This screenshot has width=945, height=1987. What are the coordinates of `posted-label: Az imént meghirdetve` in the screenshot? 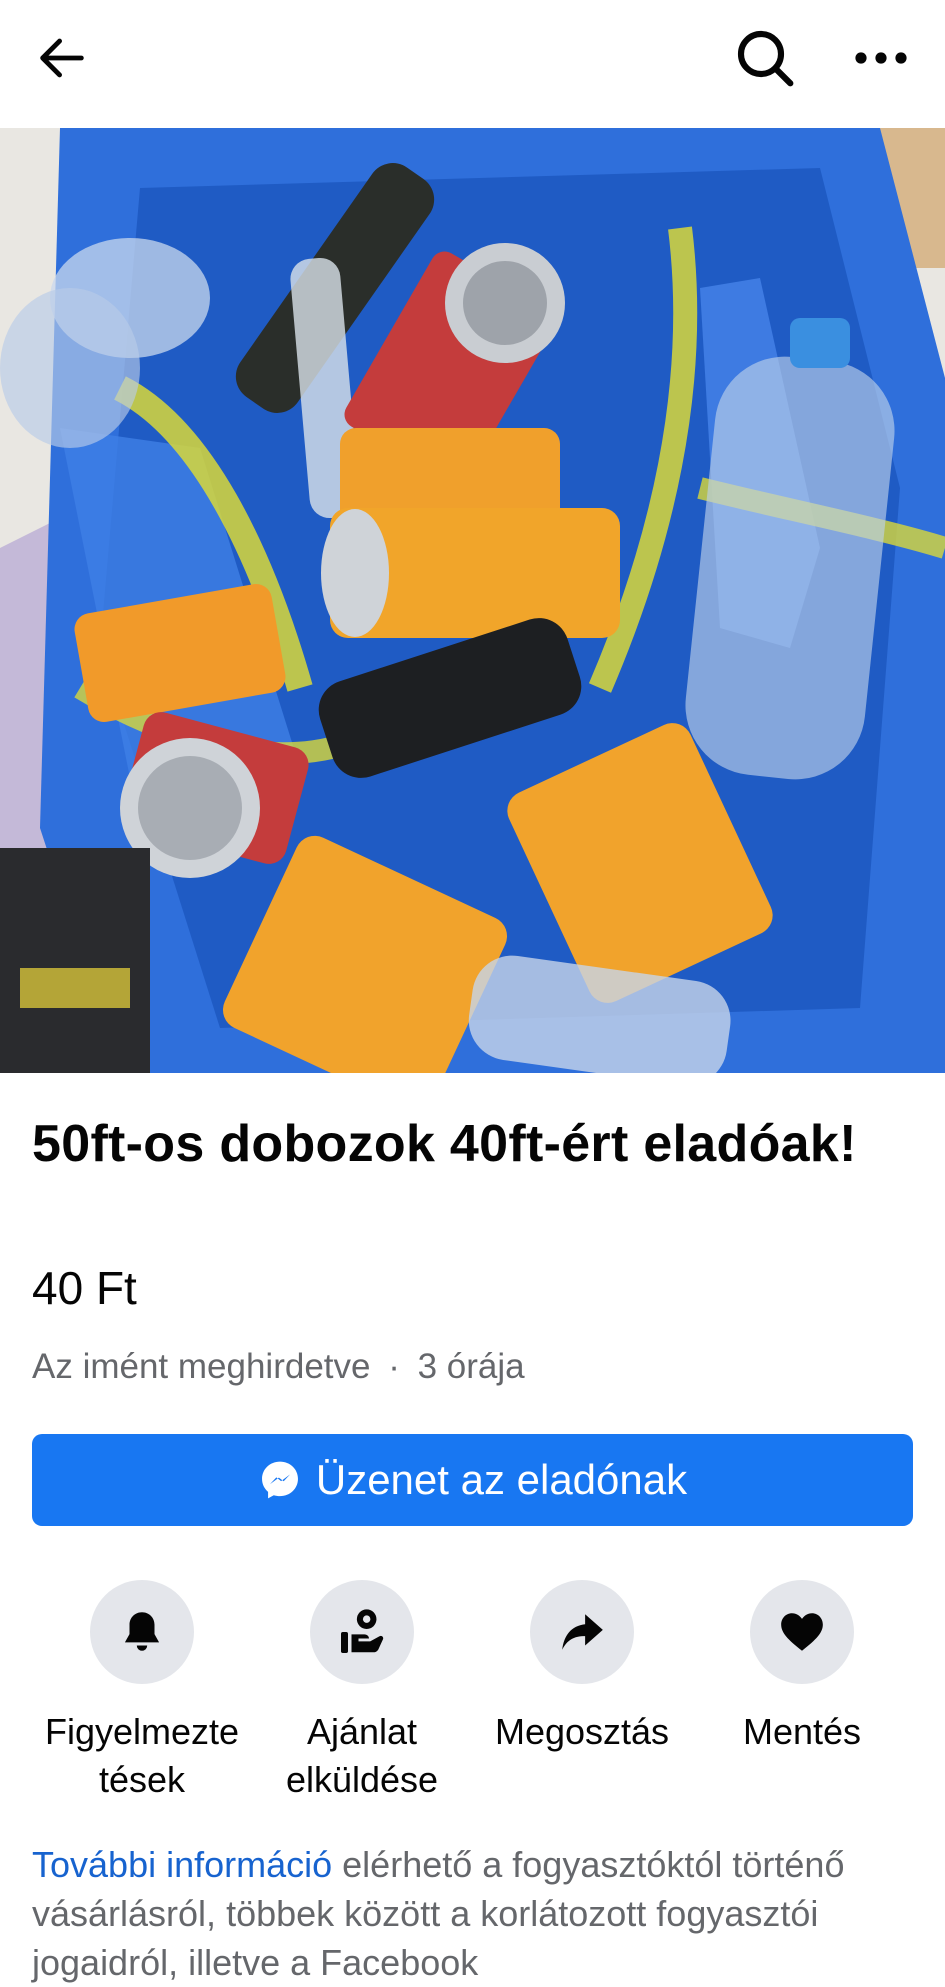 It's located at (201, 1366).